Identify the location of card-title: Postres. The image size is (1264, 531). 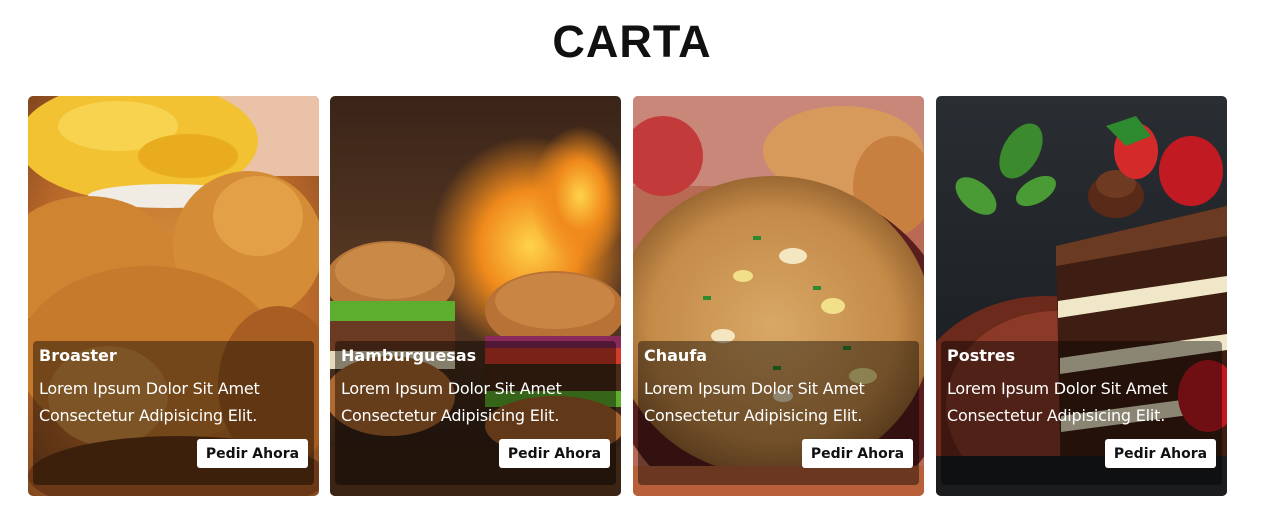
(981, 355).